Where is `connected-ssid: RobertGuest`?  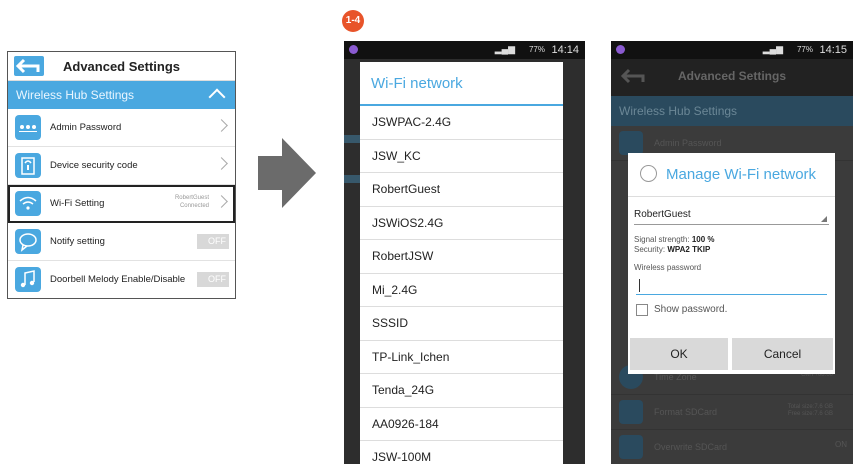 connected-ssid: RobertGuest is located at coordinates (191, 198).